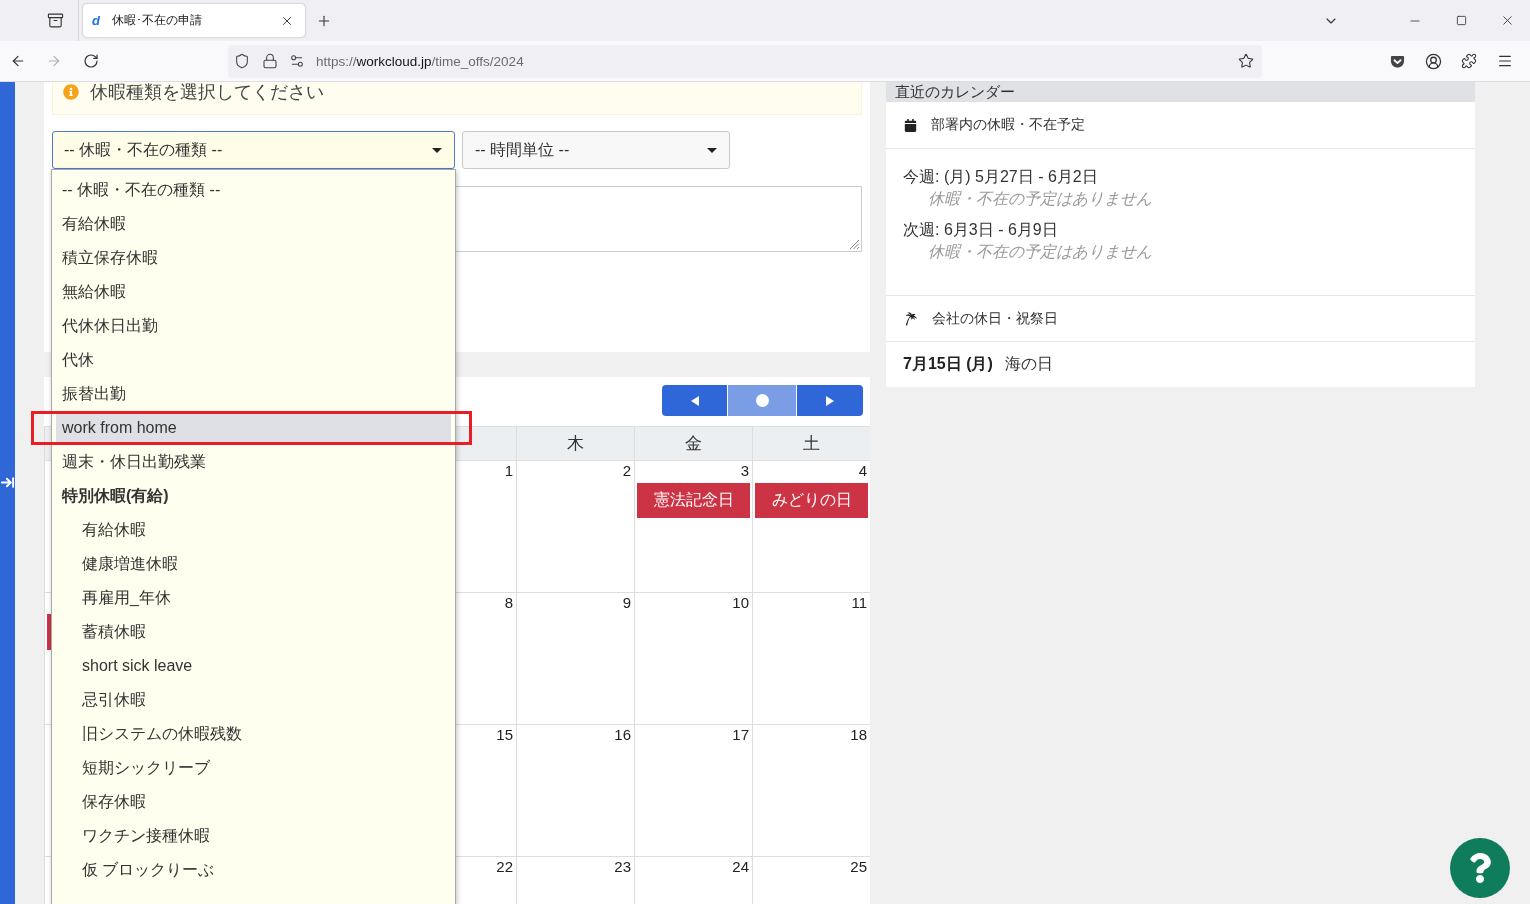 This screenshot has height=904, width=1530. What do you see at coordinates (253, 836) in the screenshot?
I see `dropdown-option: ワクチン接種休暇` at bounding box center [253, 836].